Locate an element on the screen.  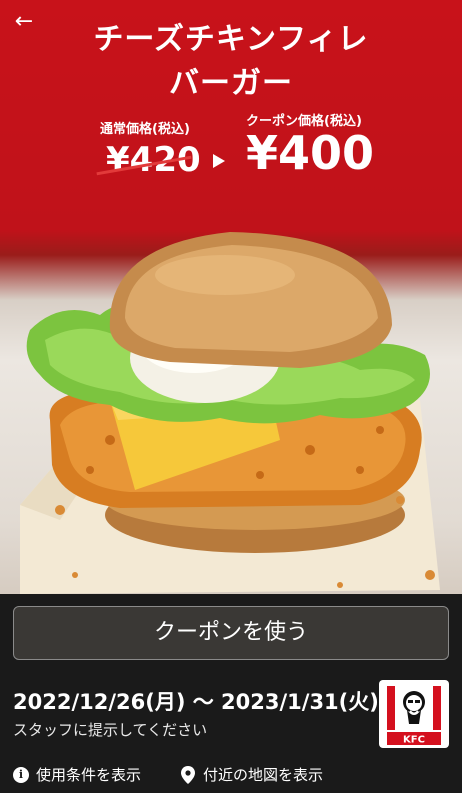
kfc-logo: KFC is located at coordinates (414, 714).